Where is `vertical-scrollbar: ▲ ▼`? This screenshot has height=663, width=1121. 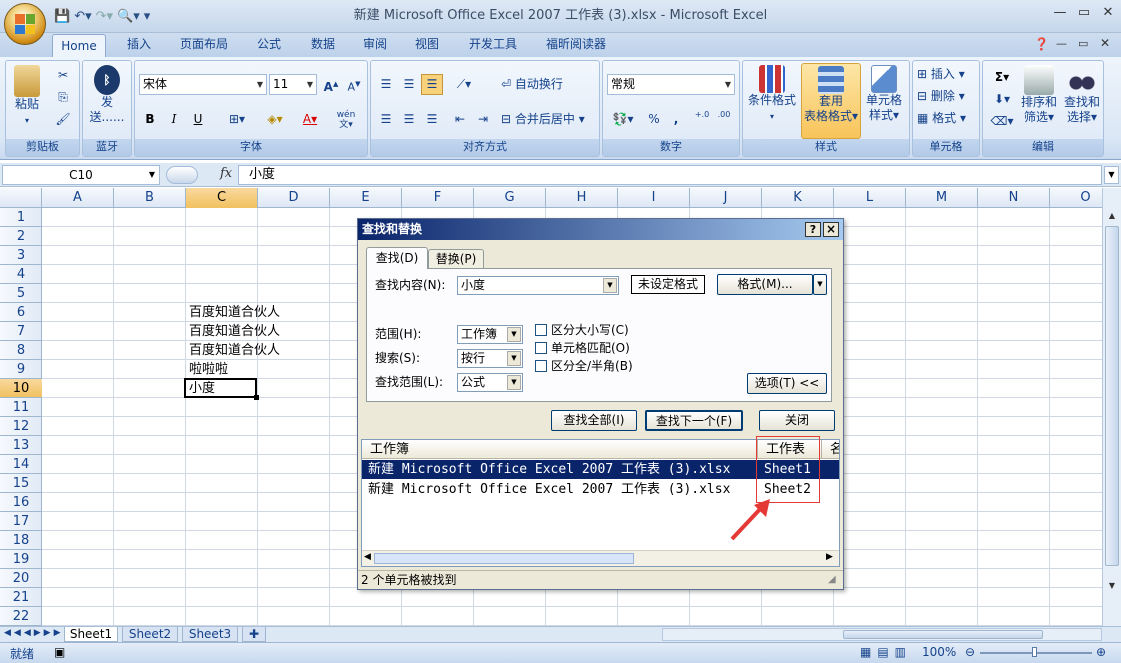 vertical-scrollbar: ▲ ▼ is located at coordinates (1111, 407).